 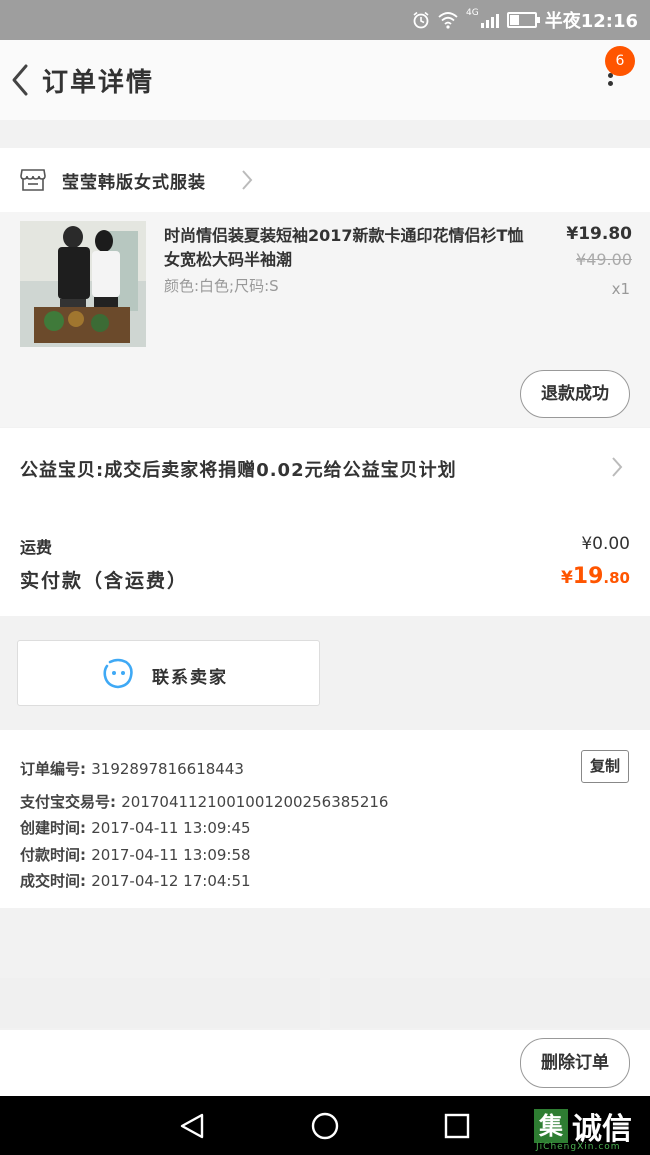 What do you see at coordinates (616, 578) in the screenshot?
I see `paid-decimal: .80` at bounding box center [616, 578].